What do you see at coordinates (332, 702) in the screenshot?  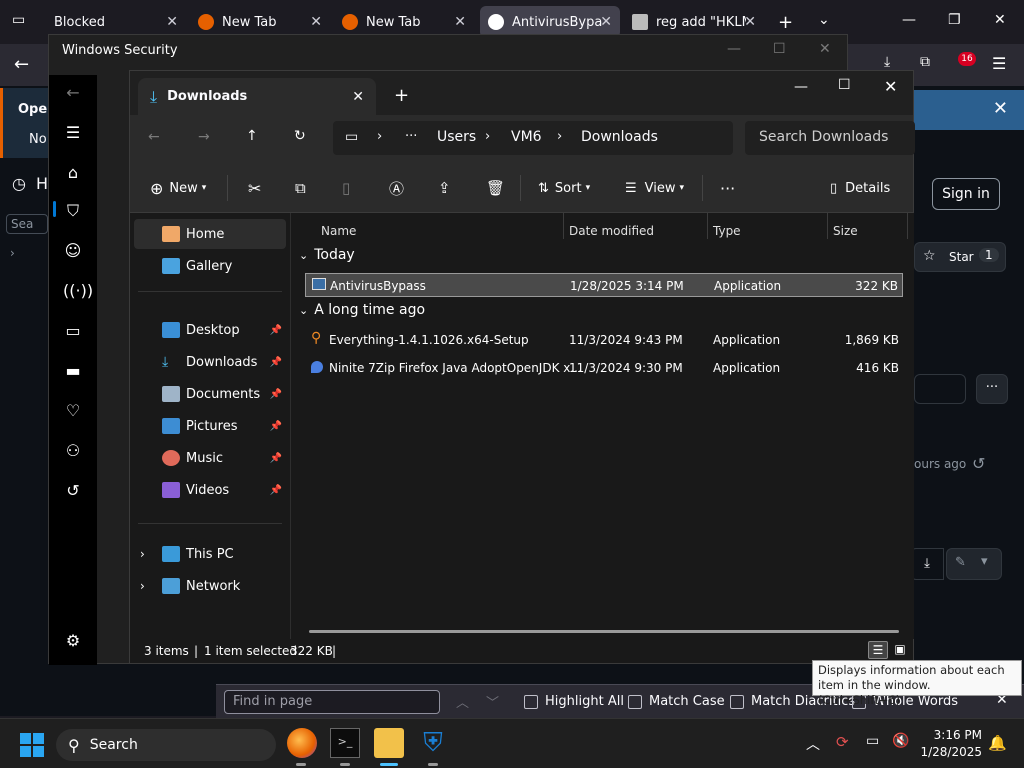 I see `find-in-page-input: Find in page` at bounding box center [332, 702].